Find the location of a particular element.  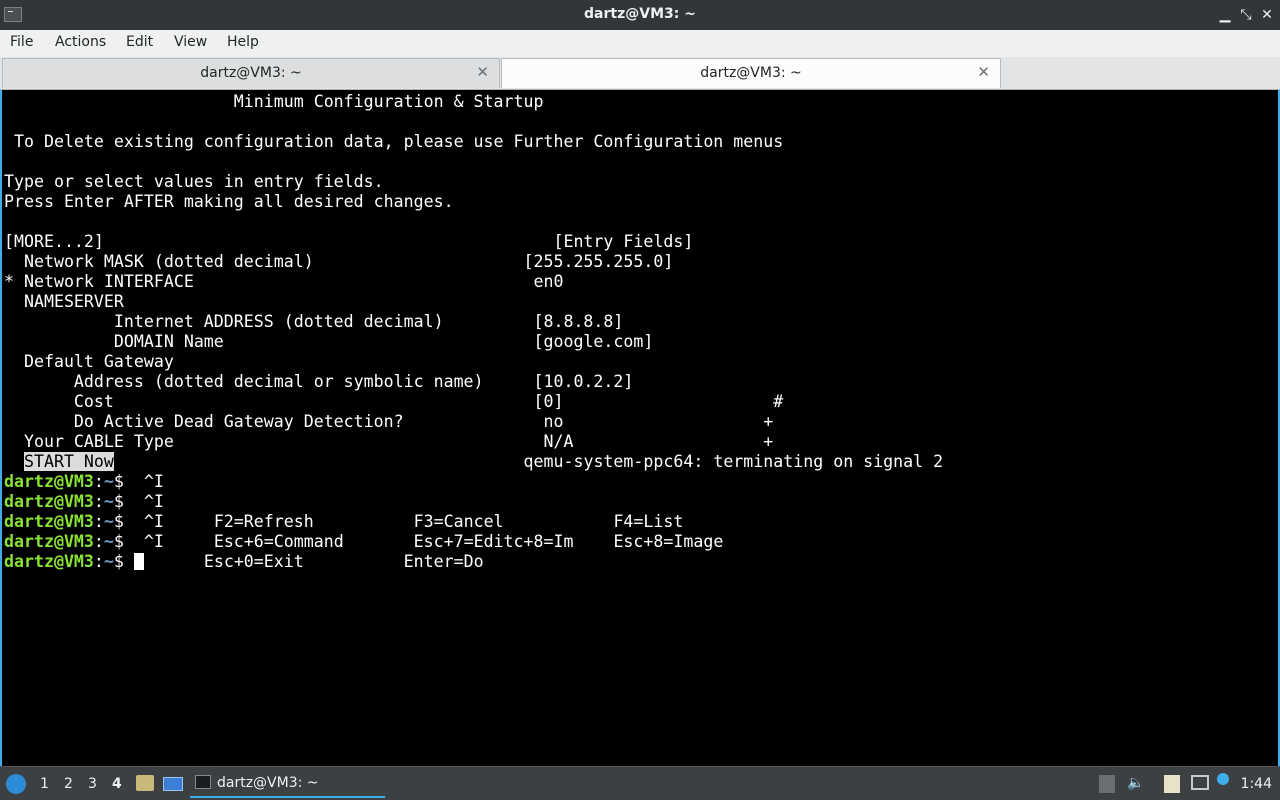

menu-help: Help is located at coordinates (243, 42).